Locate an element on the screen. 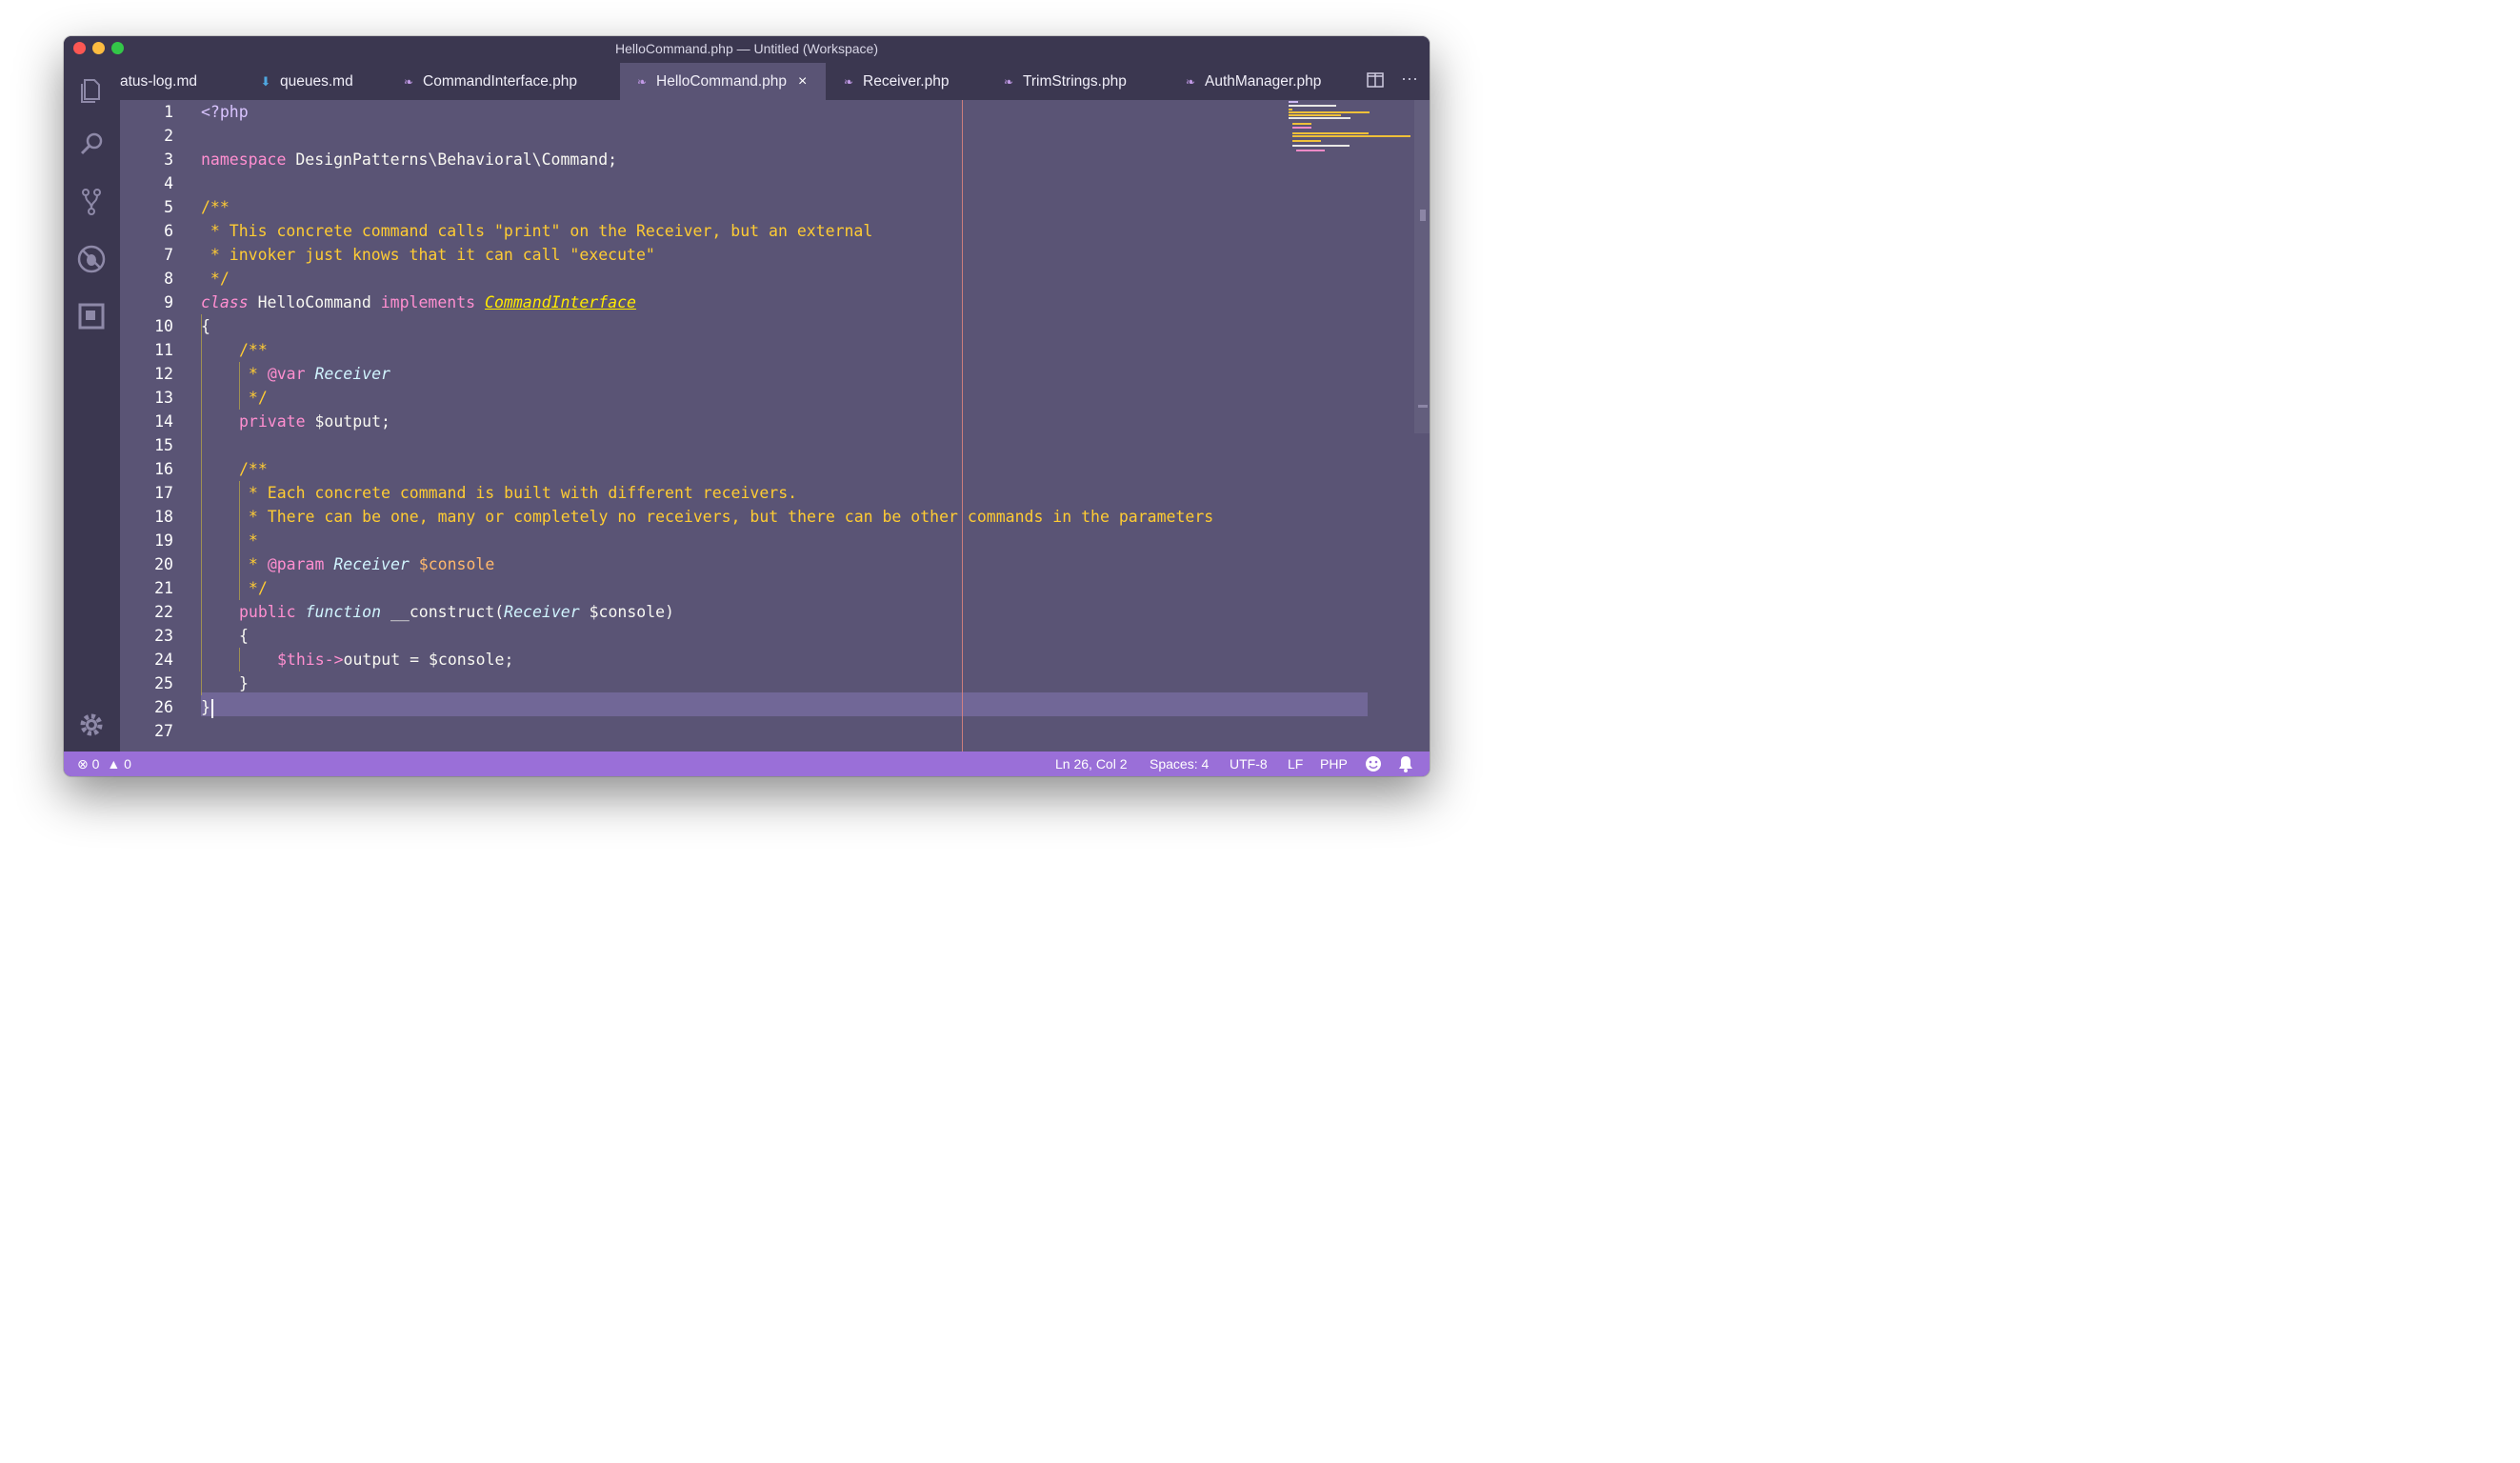 The width and height of the screenshot is (2520, 1463). line-number: 7 is located at coordinates (168, 255).